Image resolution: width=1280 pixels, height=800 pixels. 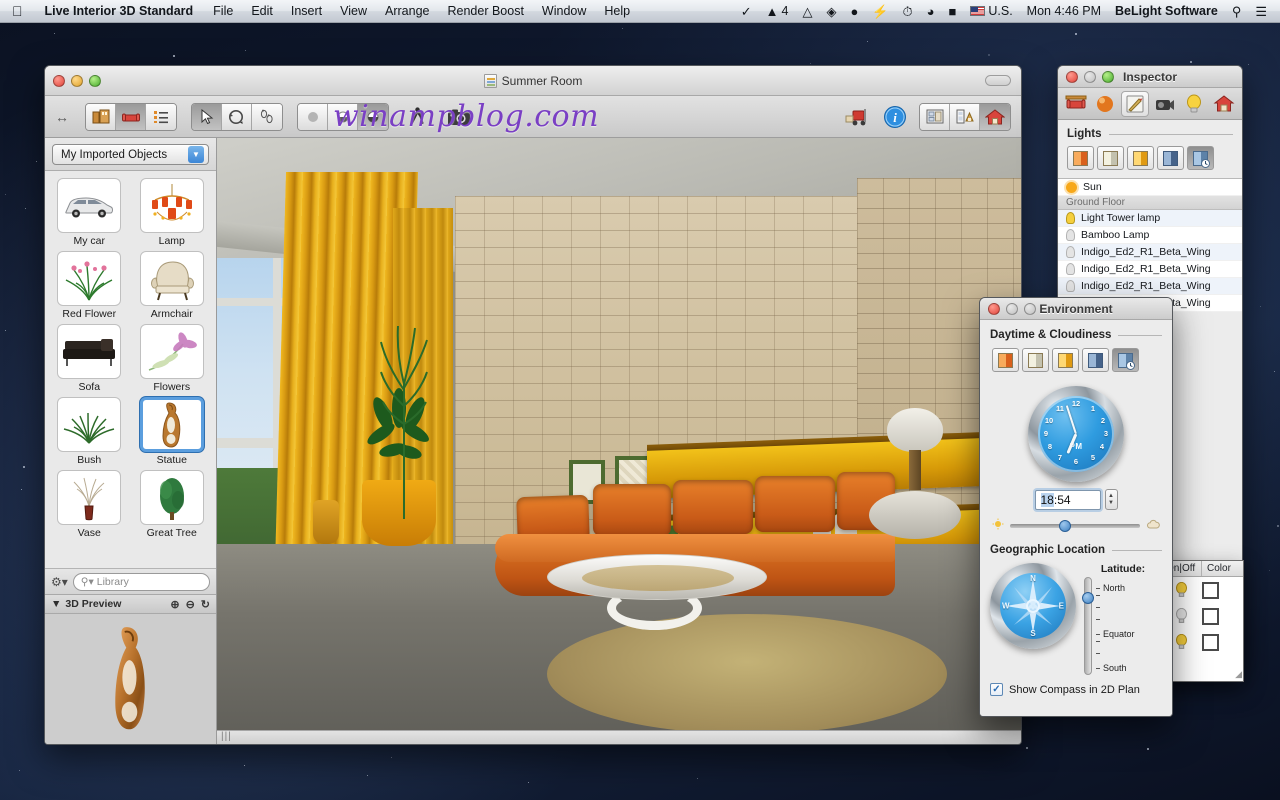 What do you see at coordinates (1080, 158) in the screenshot?
I see `preset-morning` at bounding box center [1080, 158].